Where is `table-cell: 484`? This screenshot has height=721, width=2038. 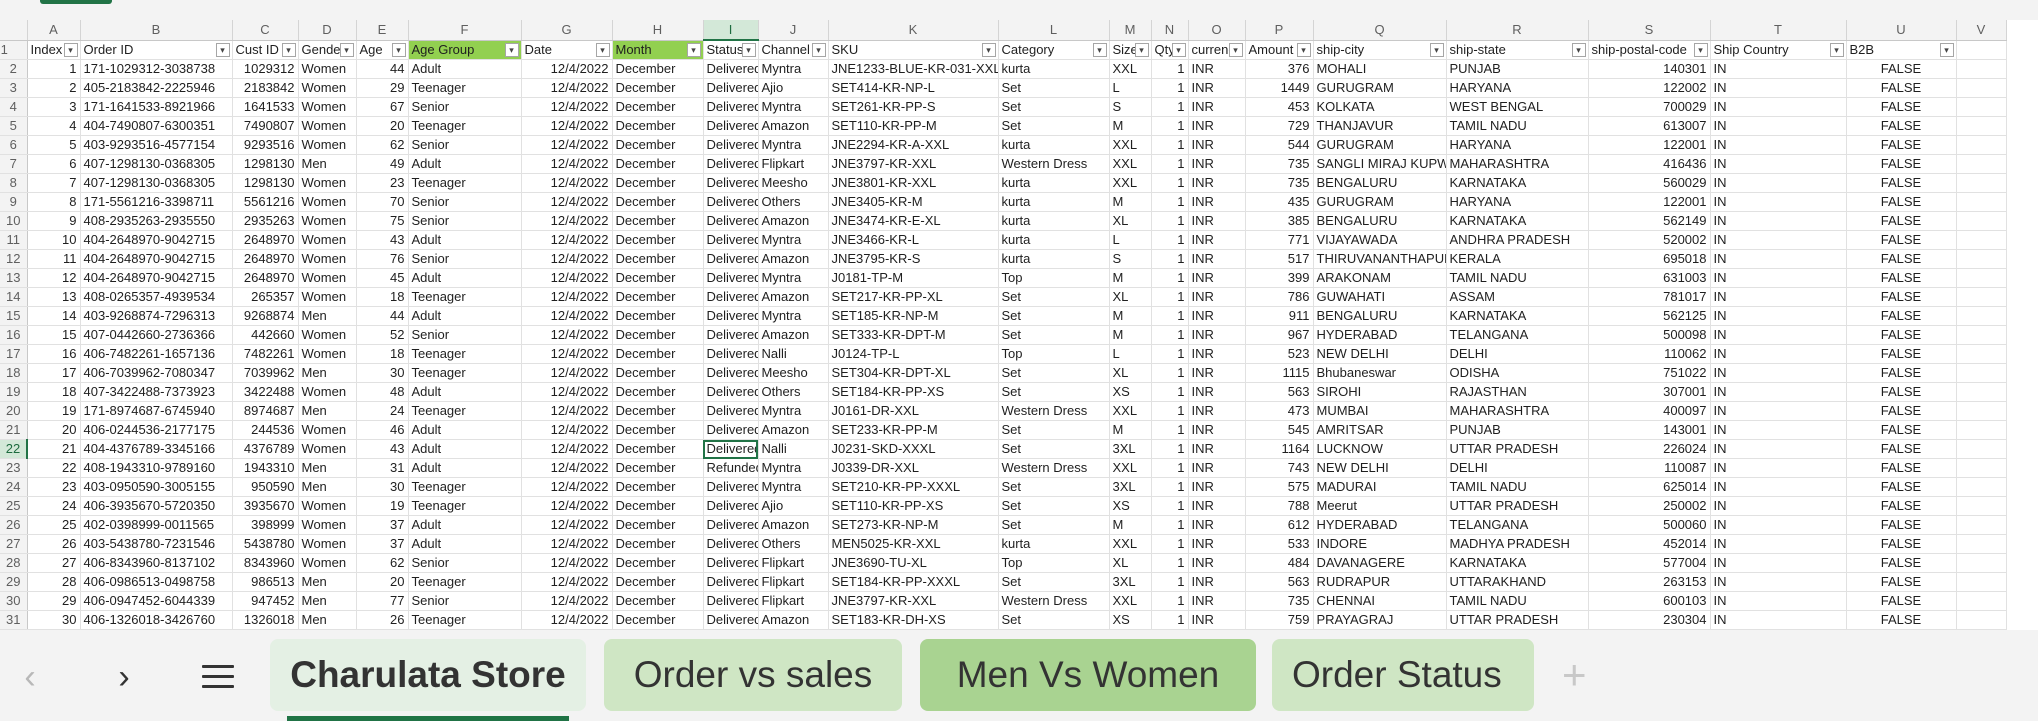
table-cell: 484 is located at coordinates (1279, 563).